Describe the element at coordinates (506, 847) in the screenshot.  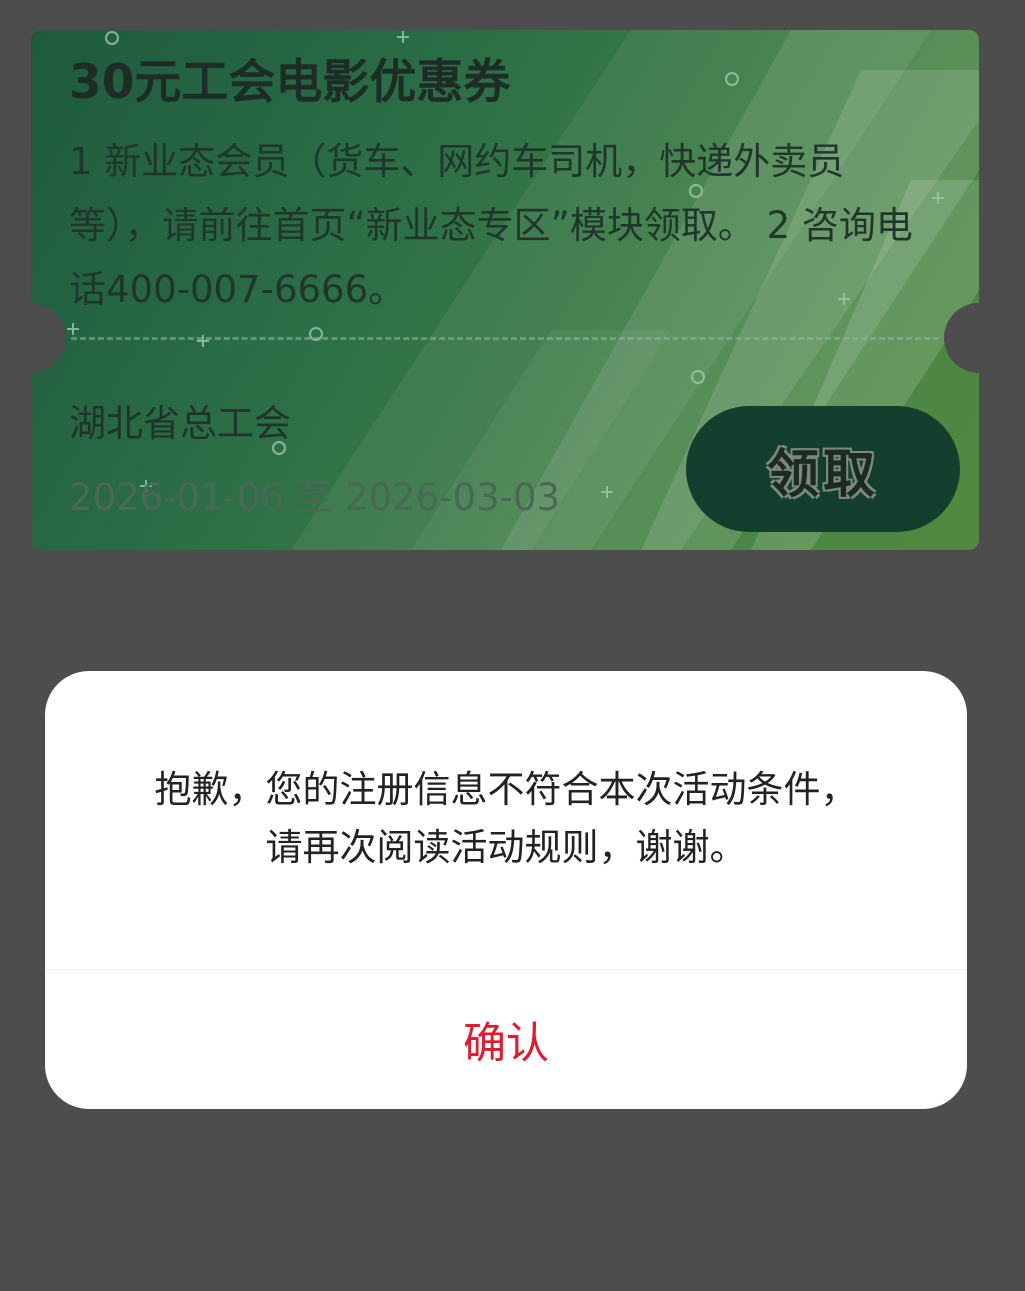
I see `dialog-message-line-2: 请再次阅读活动规则，谢谢。` at that location.